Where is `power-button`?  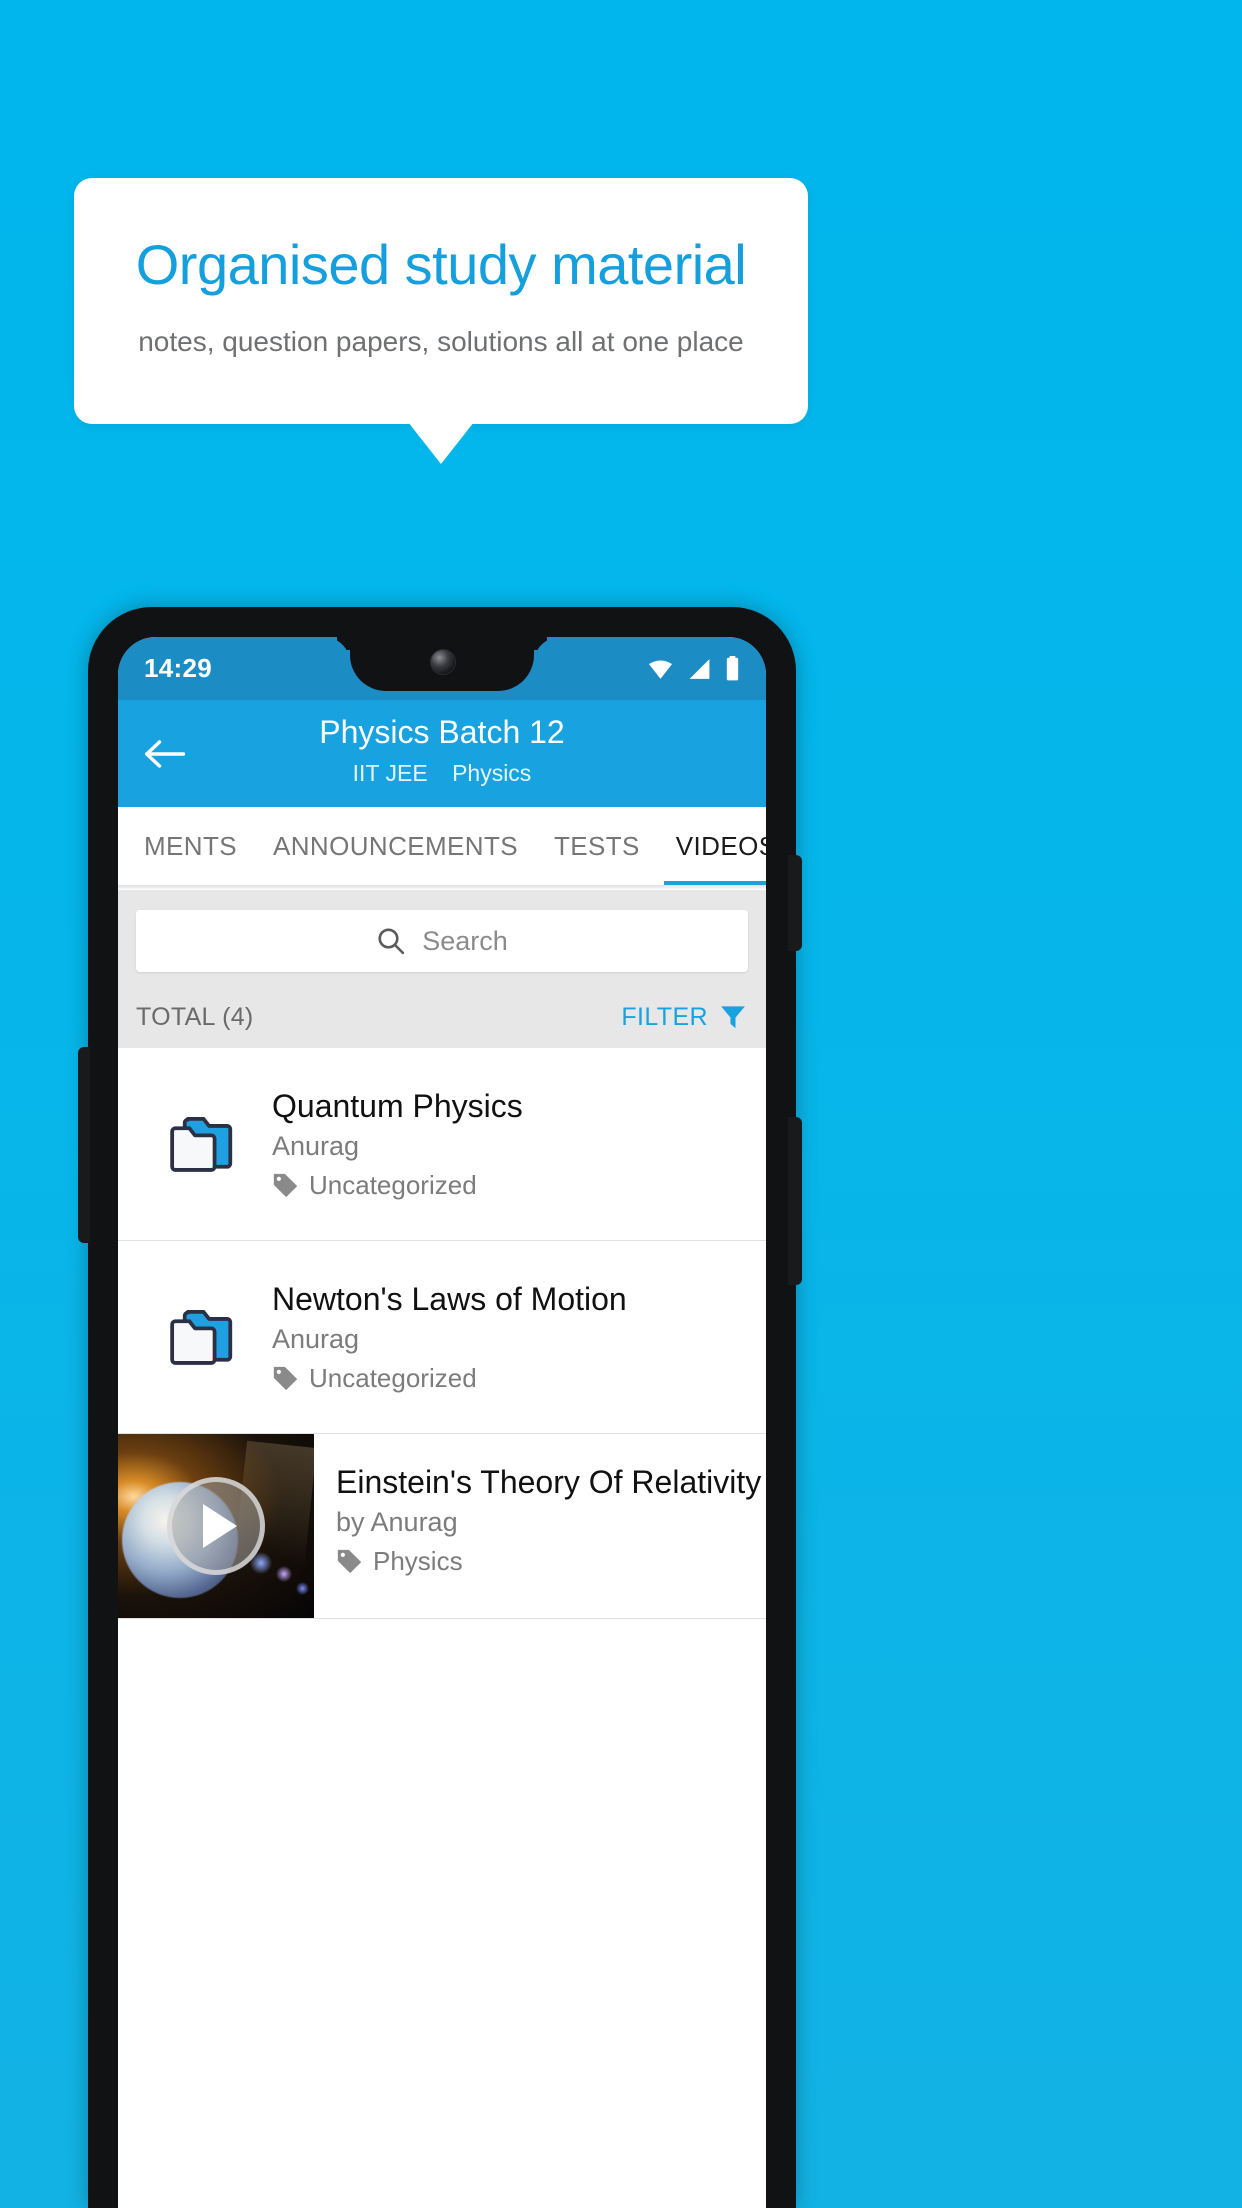
power-button is located at coordinates (795, 903).